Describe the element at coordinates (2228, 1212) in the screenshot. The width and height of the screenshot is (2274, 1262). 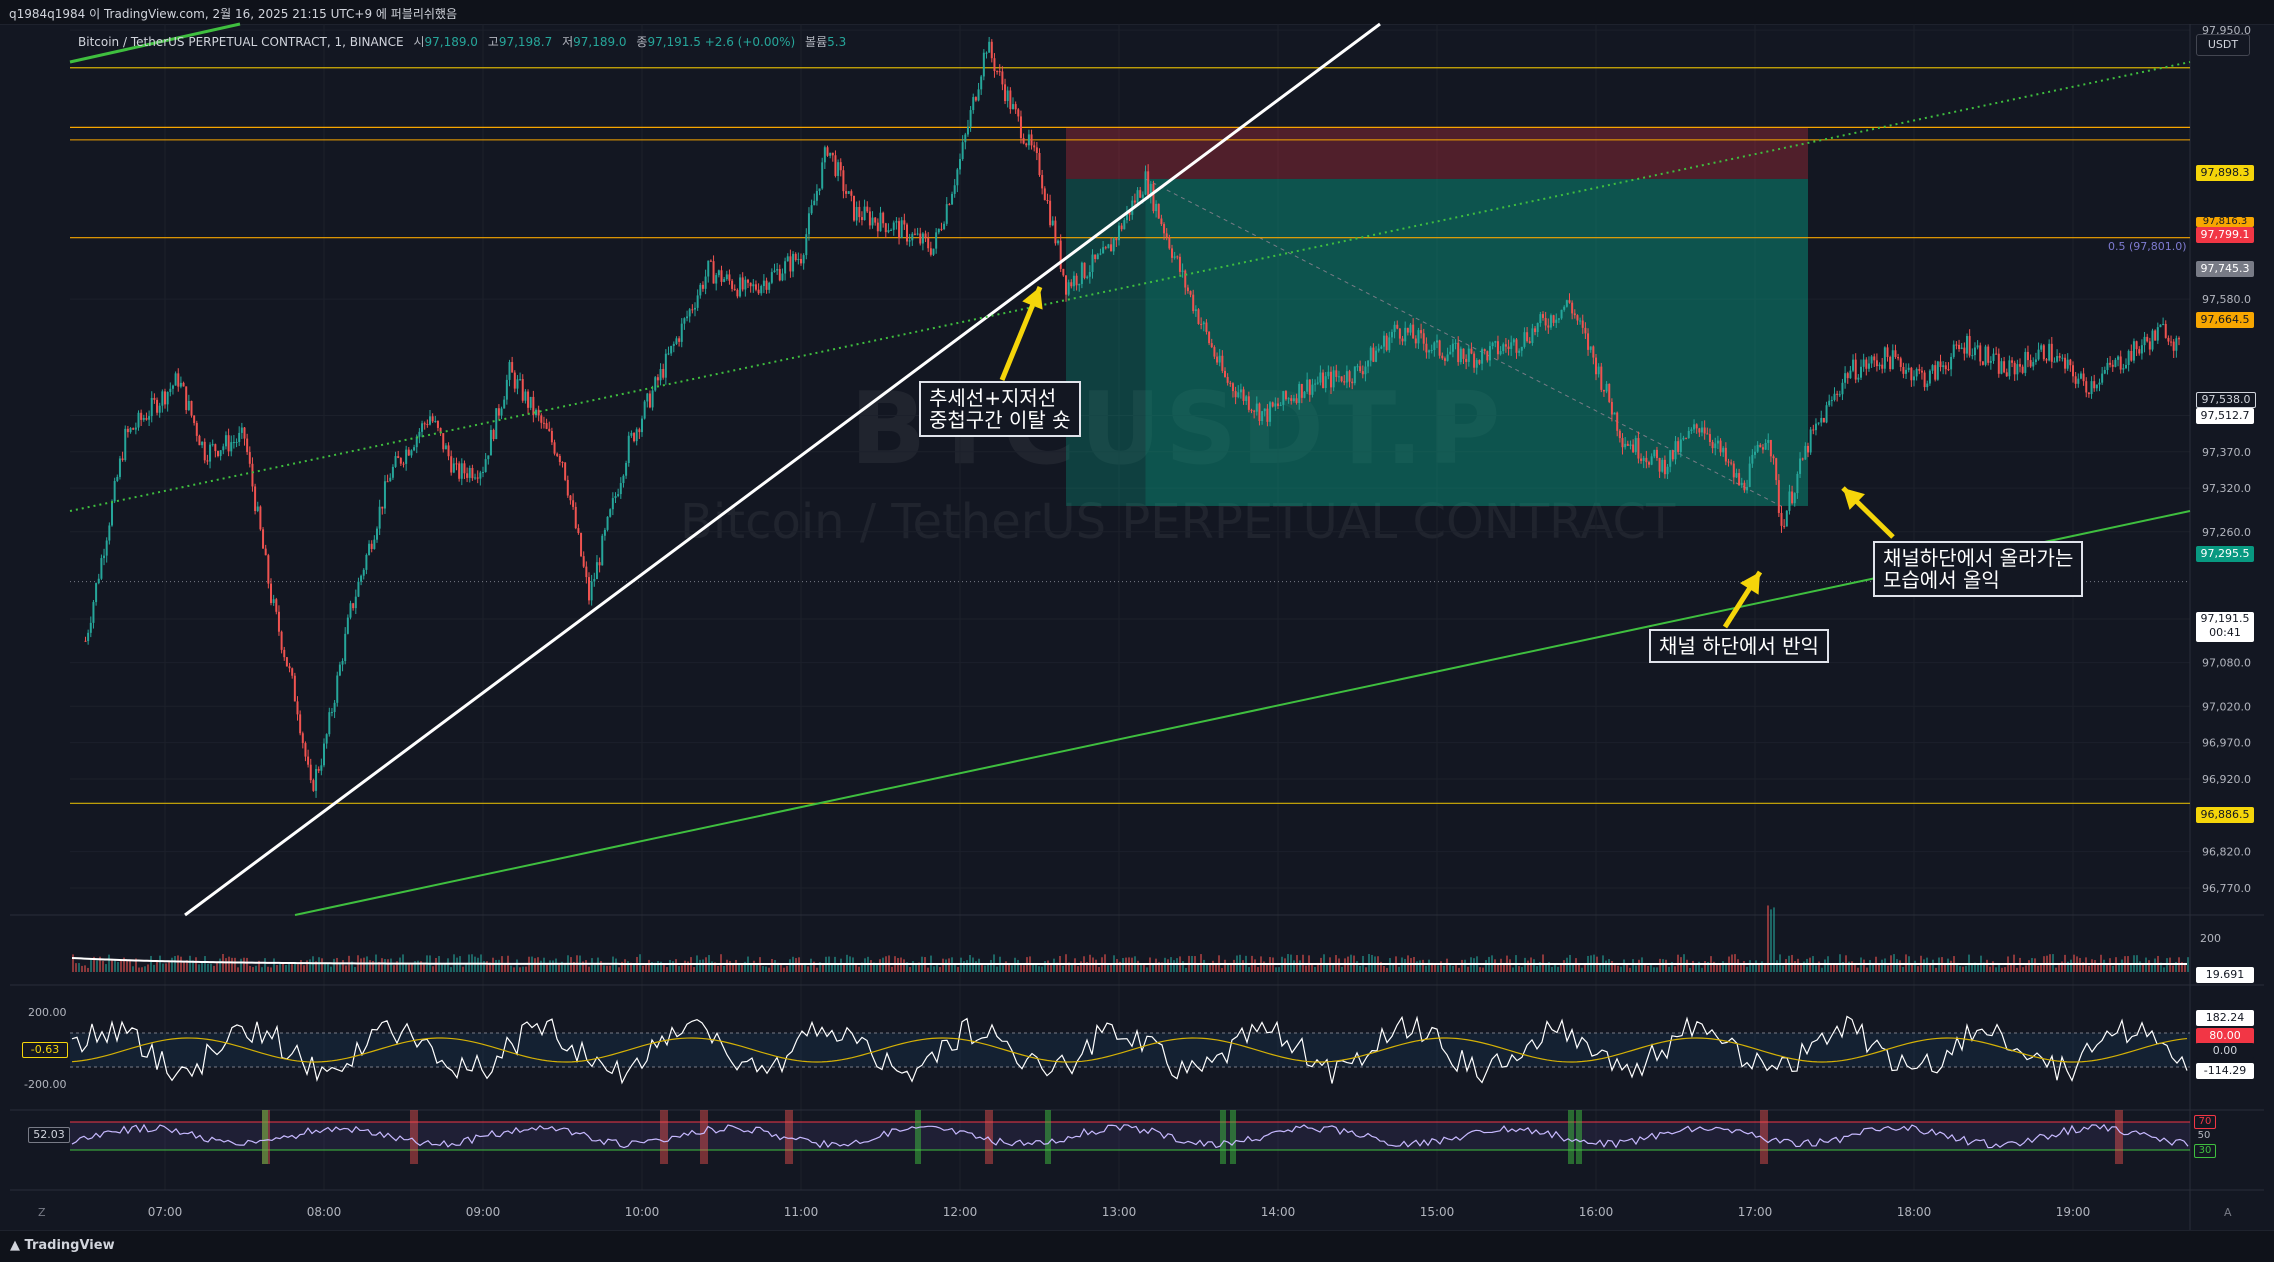
I see `auto-scale-a: A` at that location.